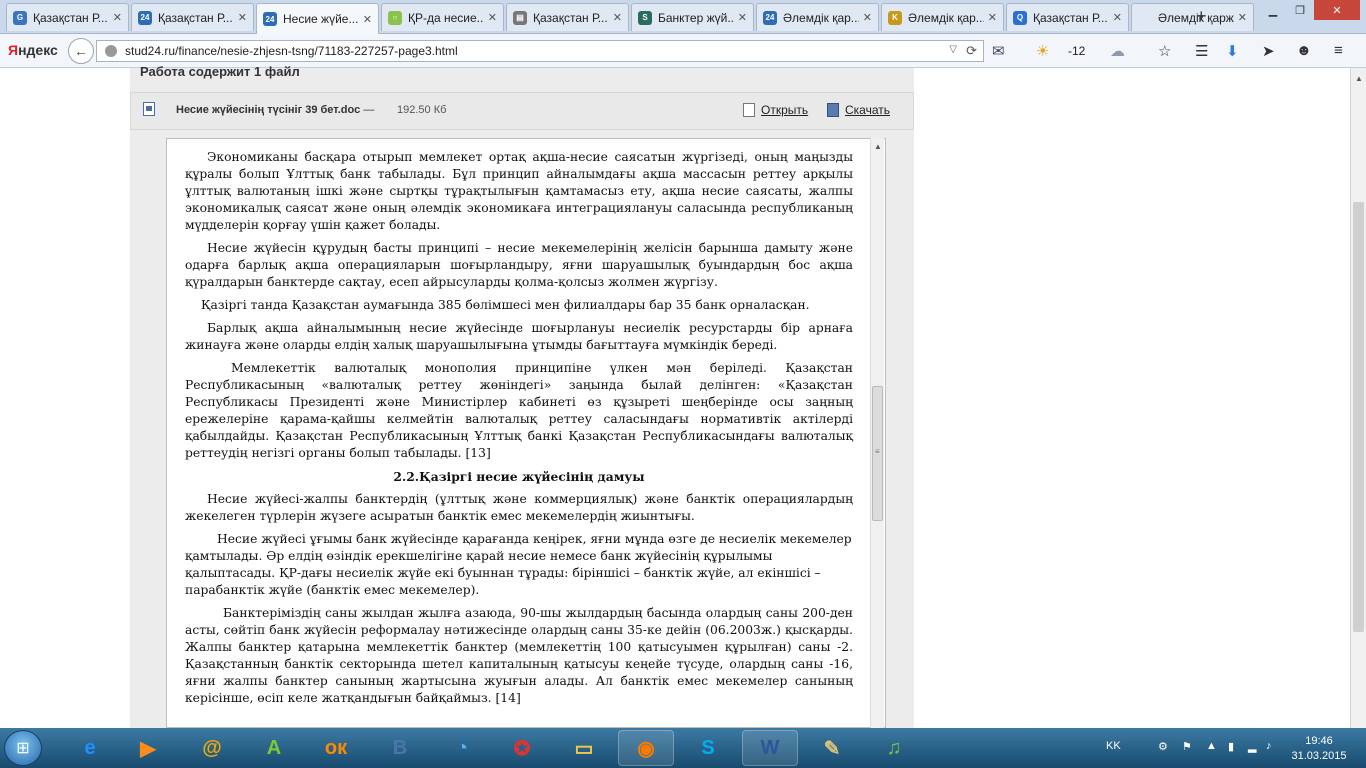 Image resolution: width=1366 pixels, height=768 pixels. What do you see at coordinates (832, 748) in the screenshot?
I see `taskbar-paint-icon: ✎` at bounding box center [832, 748].